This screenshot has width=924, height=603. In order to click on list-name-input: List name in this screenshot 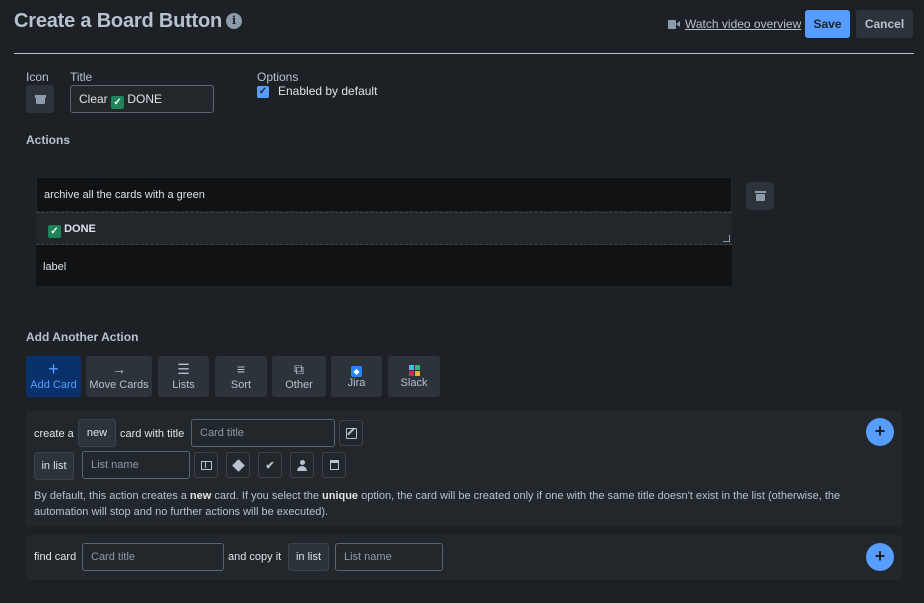, I will do `click(136, 465)`.